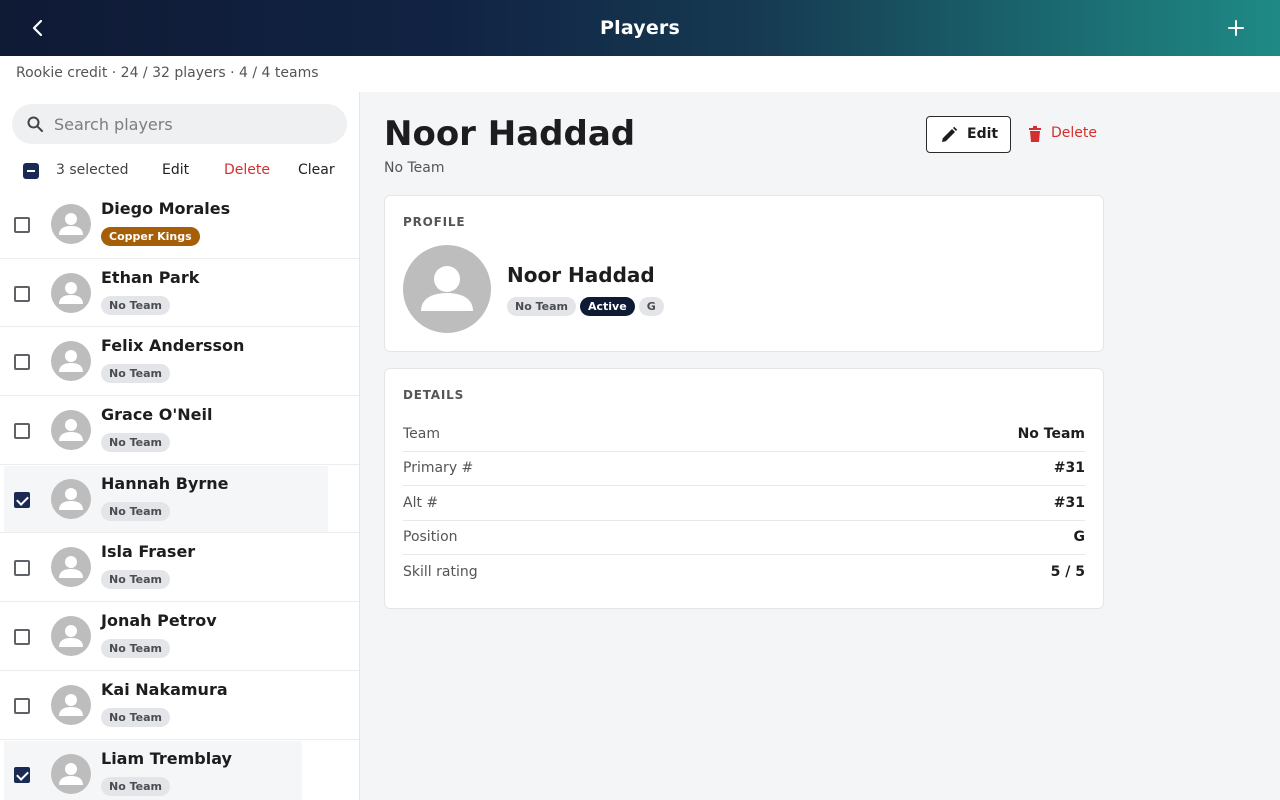  I want to click on detail-value: No Team, so click(1051, 434).